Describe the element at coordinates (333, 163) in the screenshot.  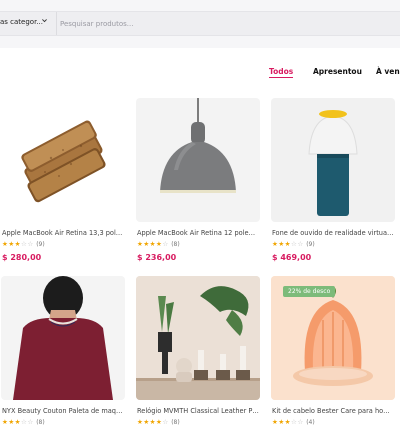
I see `table-lamp-image` at that location.